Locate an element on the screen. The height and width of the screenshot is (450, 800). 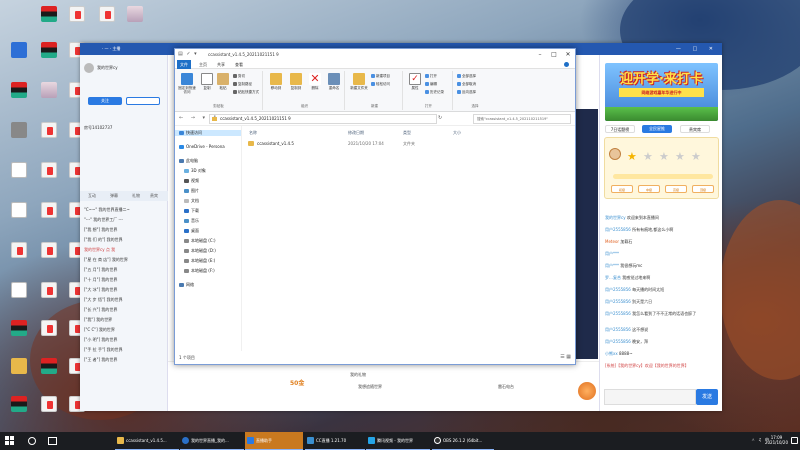
search-icon is located at coordinates (32, 441).